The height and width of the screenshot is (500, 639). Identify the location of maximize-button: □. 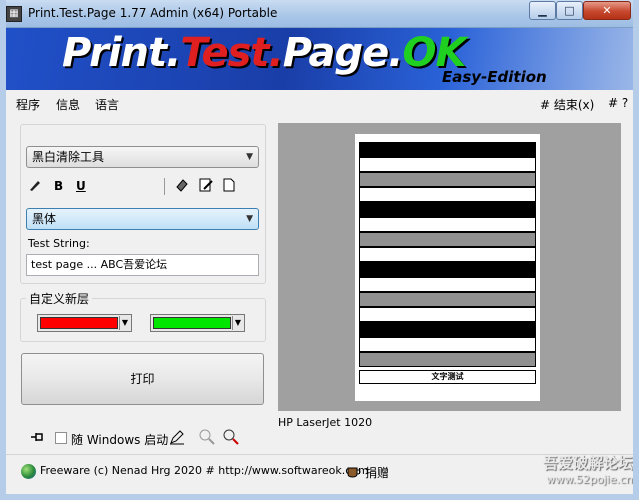
(569, 10).